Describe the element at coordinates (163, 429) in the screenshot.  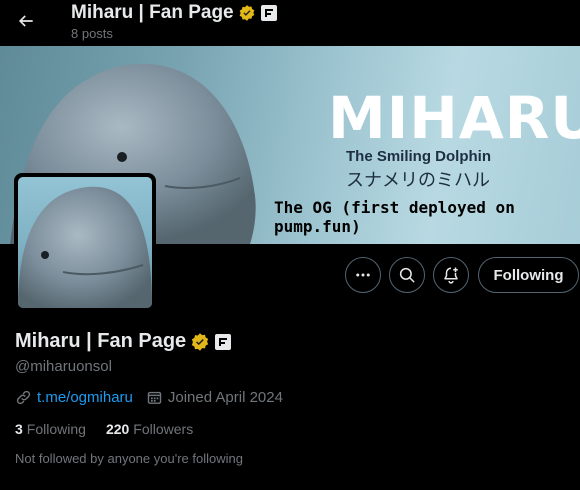
I see `followers-label: Followers` at that location.